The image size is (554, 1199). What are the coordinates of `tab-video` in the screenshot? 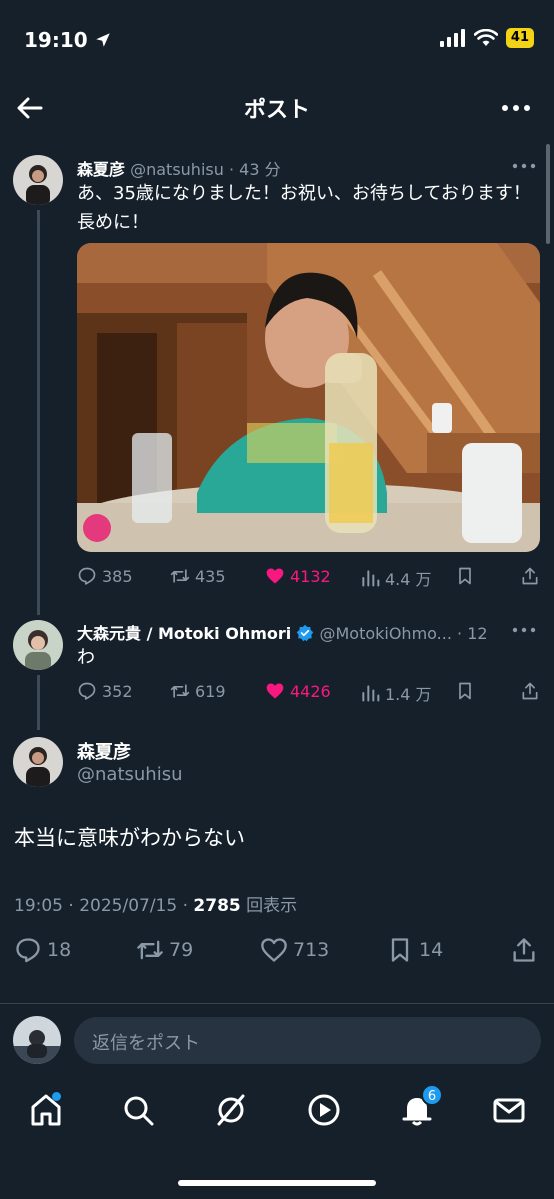 It's located at (326, 1112).